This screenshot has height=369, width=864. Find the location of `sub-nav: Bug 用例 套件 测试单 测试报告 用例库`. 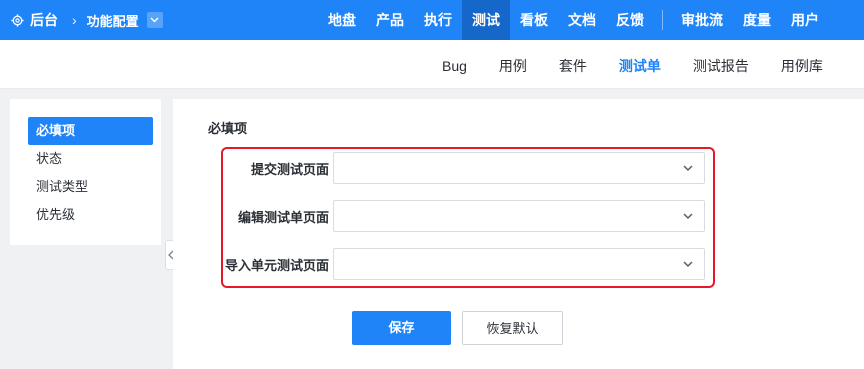

sub-nav: Bug 用例 套件 测试单 测试报告 用例库 is located at coordinates (432, 64).